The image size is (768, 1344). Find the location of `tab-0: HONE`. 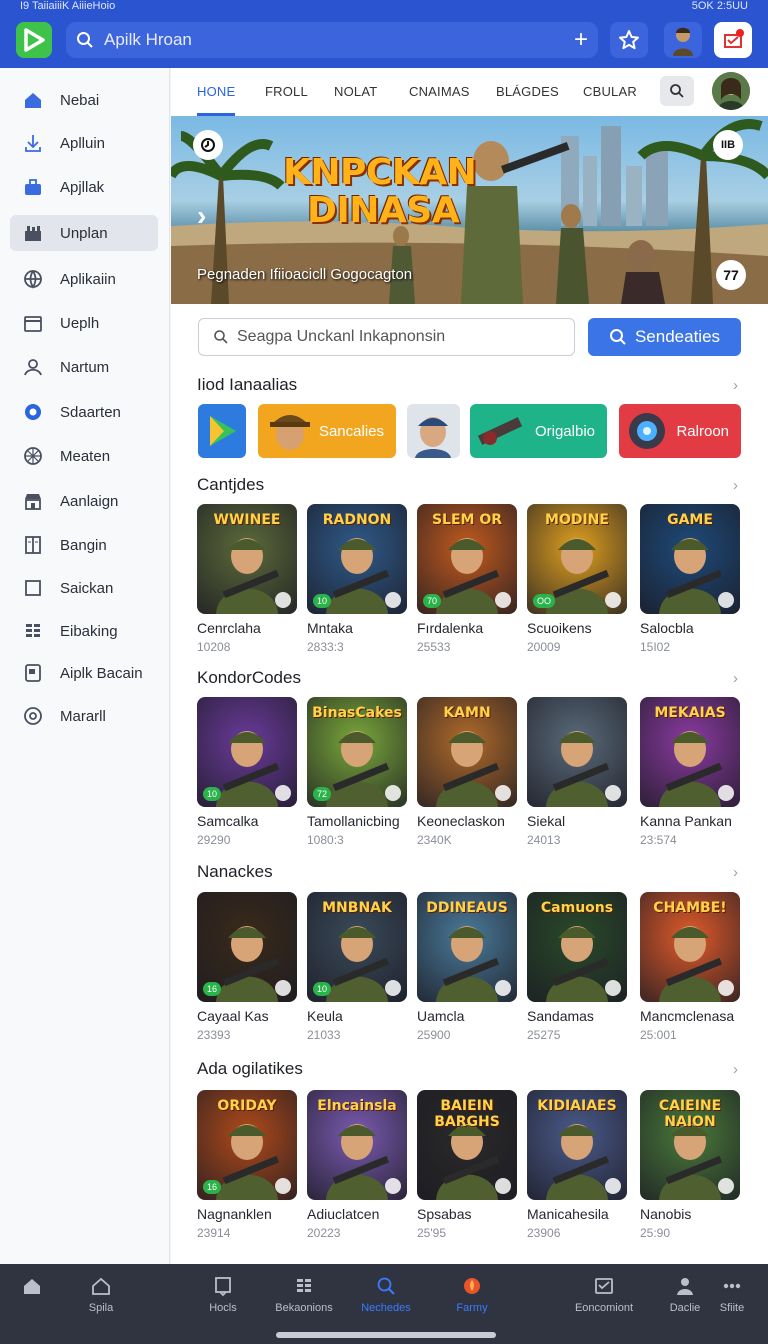

tab-0: HONE is located at coordinates (216, 92).